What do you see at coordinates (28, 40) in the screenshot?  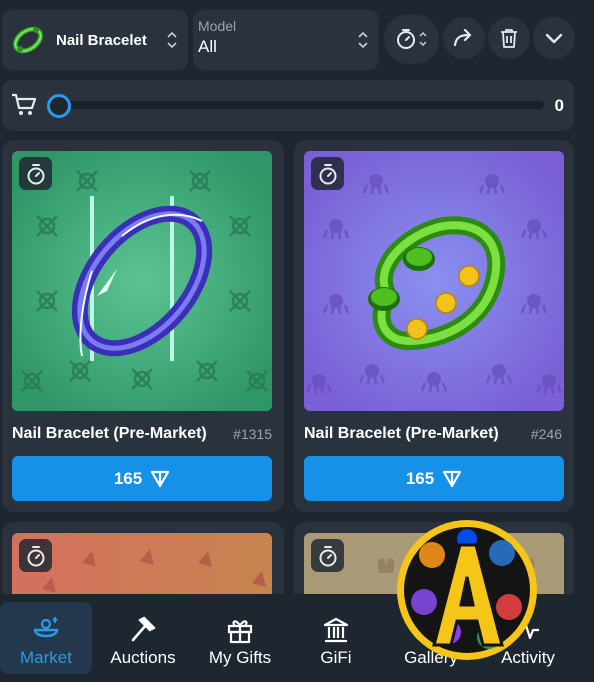 I see `bracelet-icon` at bounding box center [28, 40].